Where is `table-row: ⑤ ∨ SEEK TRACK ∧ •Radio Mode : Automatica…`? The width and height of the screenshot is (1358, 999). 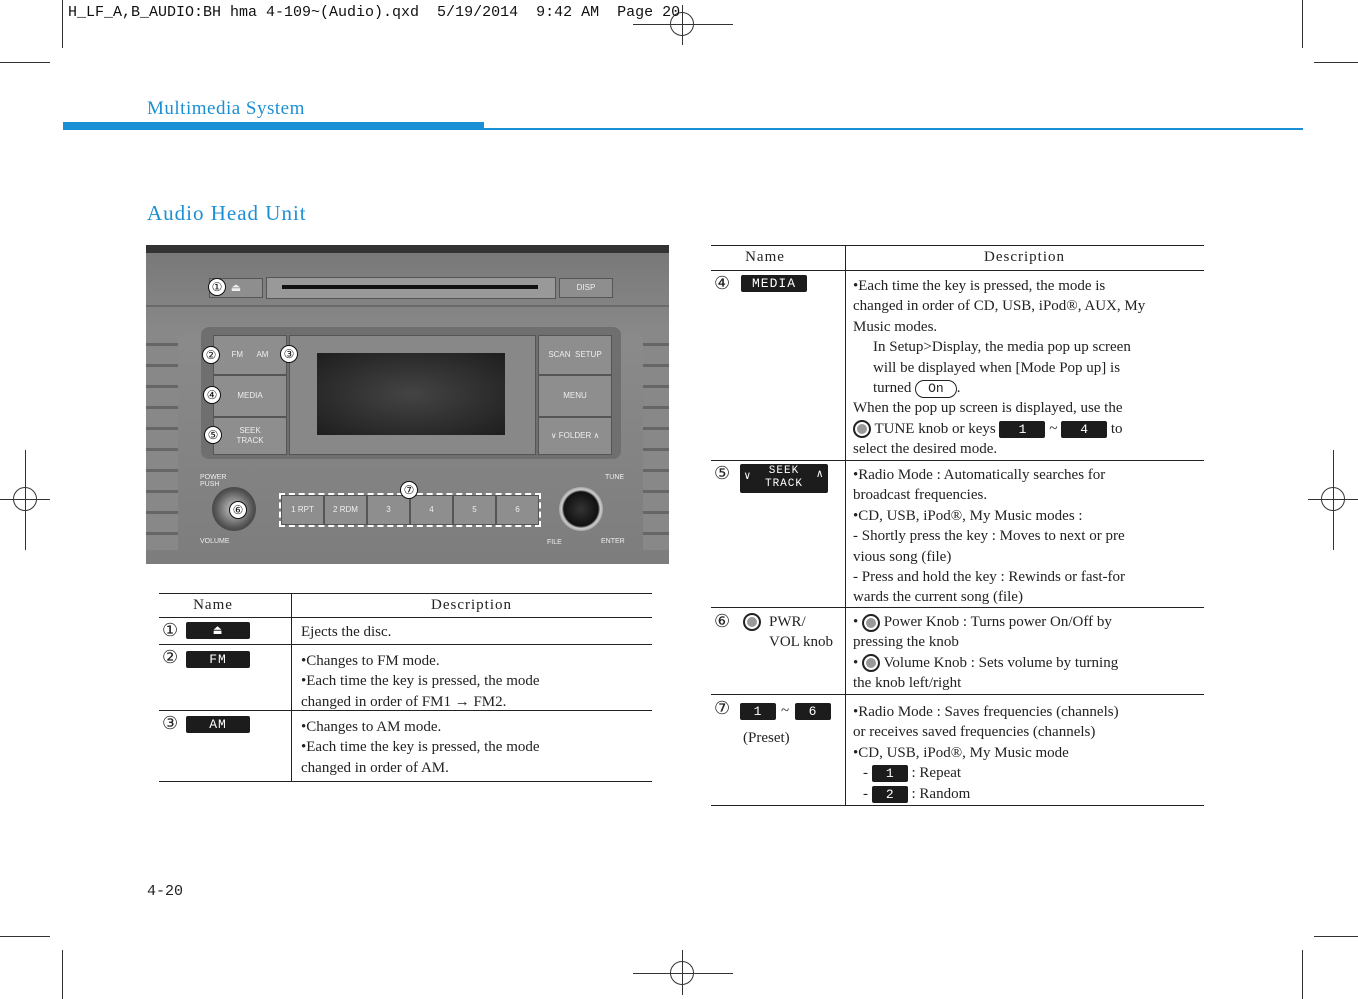 table-row: ⑤ ∨ SEEK TRACK ∧ •Radio Mode : Automatica… is located at coordinates (957, 534).